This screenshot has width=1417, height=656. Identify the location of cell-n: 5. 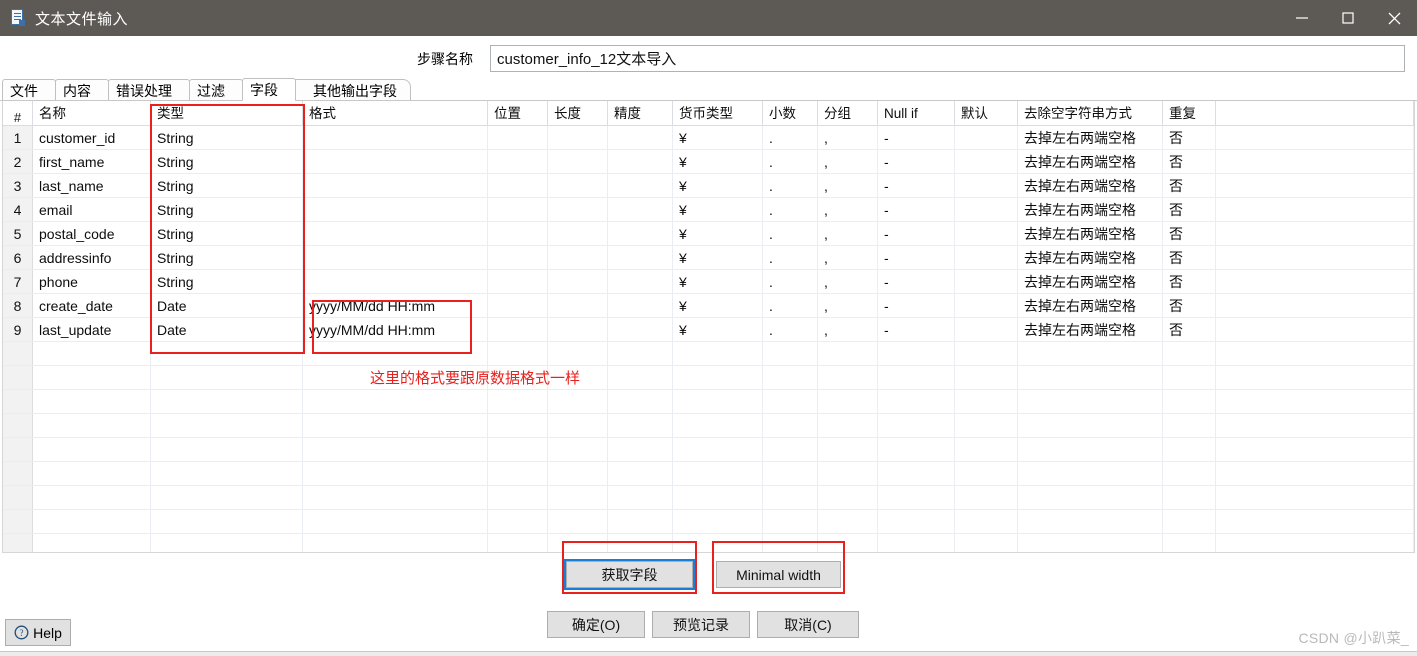
(18, 233).